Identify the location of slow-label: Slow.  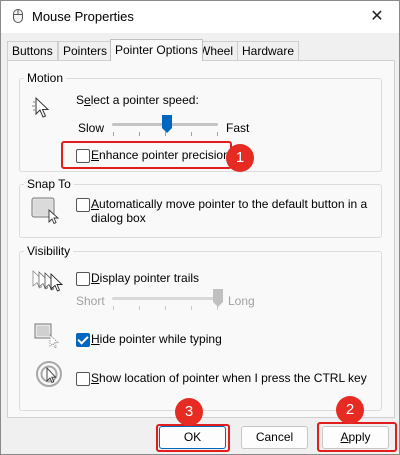
(91, 128).